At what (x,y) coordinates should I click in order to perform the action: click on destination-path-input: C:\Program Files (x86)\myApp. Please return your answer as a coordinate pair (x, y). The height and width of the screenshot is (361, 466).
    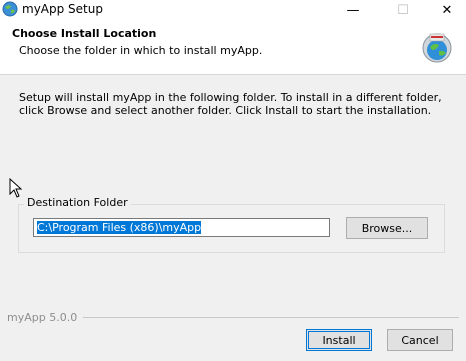
    Looking at the image, I should click on (181, 227).